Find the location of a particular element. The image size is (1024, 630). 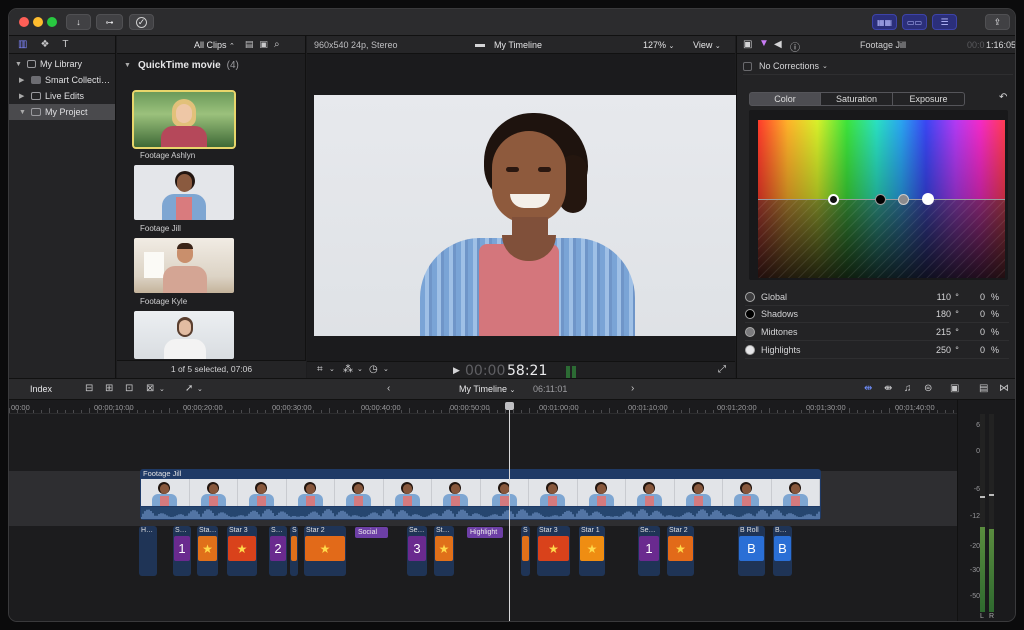

back-arrow-icon: ‹ is located at coordinates (388, 388).